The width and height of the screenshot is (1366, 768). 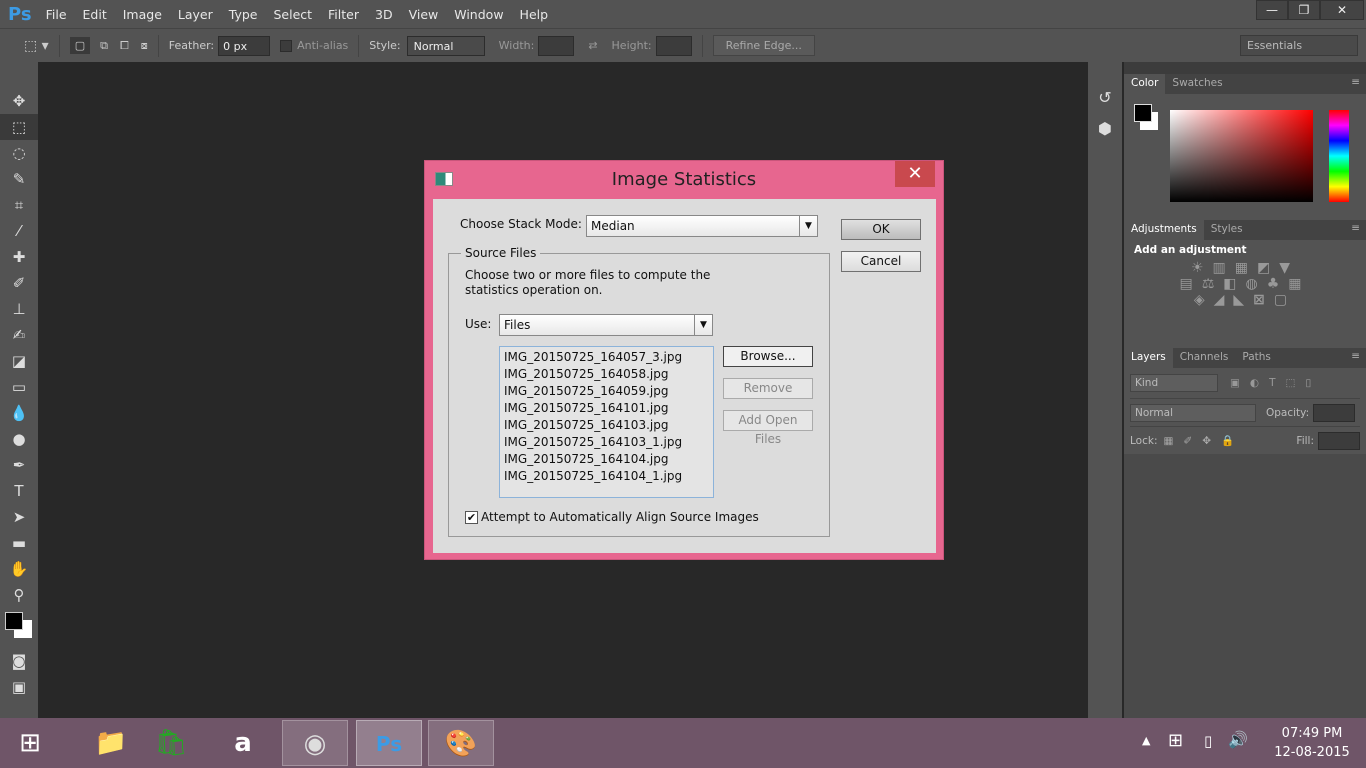 What do you see at coordinates (144, 46) in the screenshot?
I see `intersect-selection-icon: ⧇` at bounding box center [144, 46].